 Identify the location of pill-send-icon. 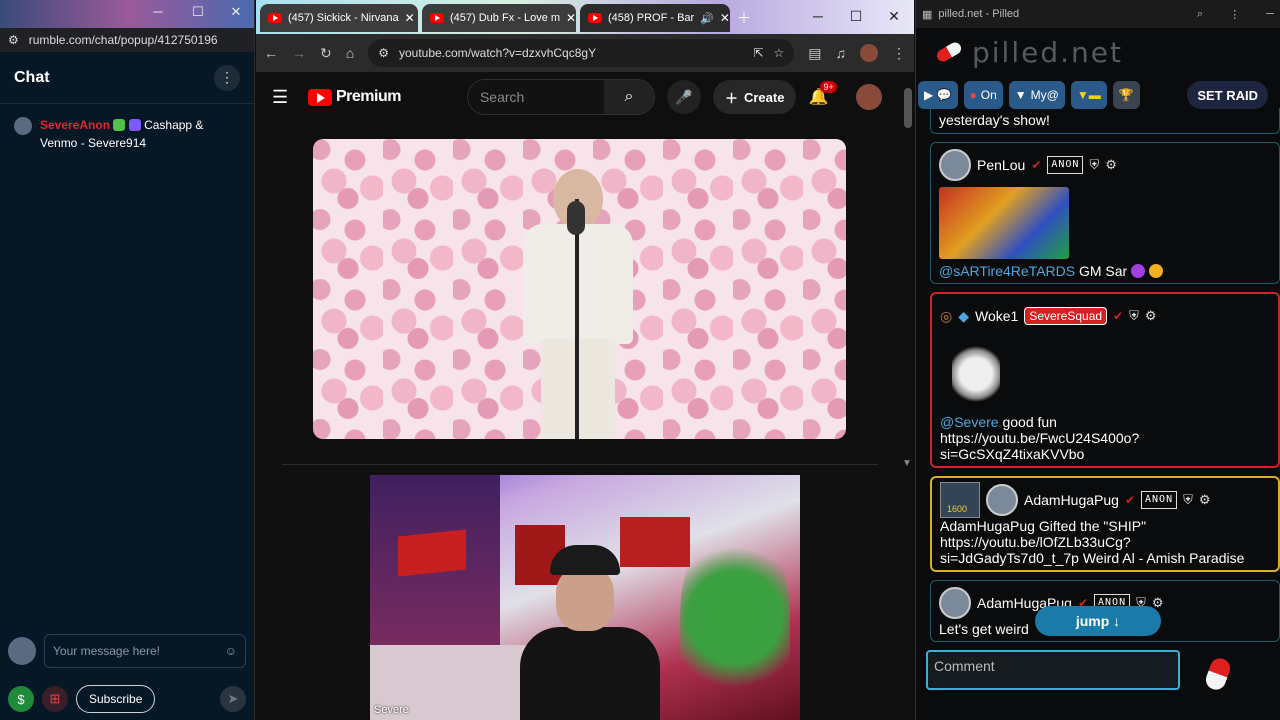
(1218, 674).